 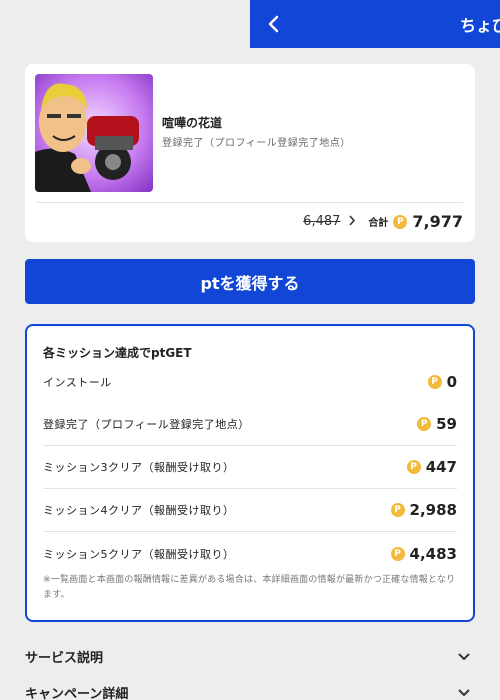 What do you see at coordinates (139, 510) in the screenshot?
I see `mission-label: ミッション4クリア（報酬受け取り）` at bounding box center [139, 510].